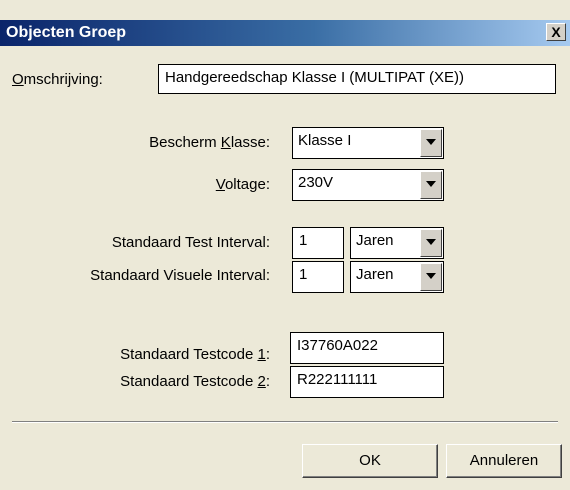 The width and height of the screenshot is (570, 490). What do you see at coordinates (357, 79) in the screenshot?
I see `omschrijving-input: Handgereedschap Klasse I (MULTIPAT (XE))` at bounding box center [357, 79].